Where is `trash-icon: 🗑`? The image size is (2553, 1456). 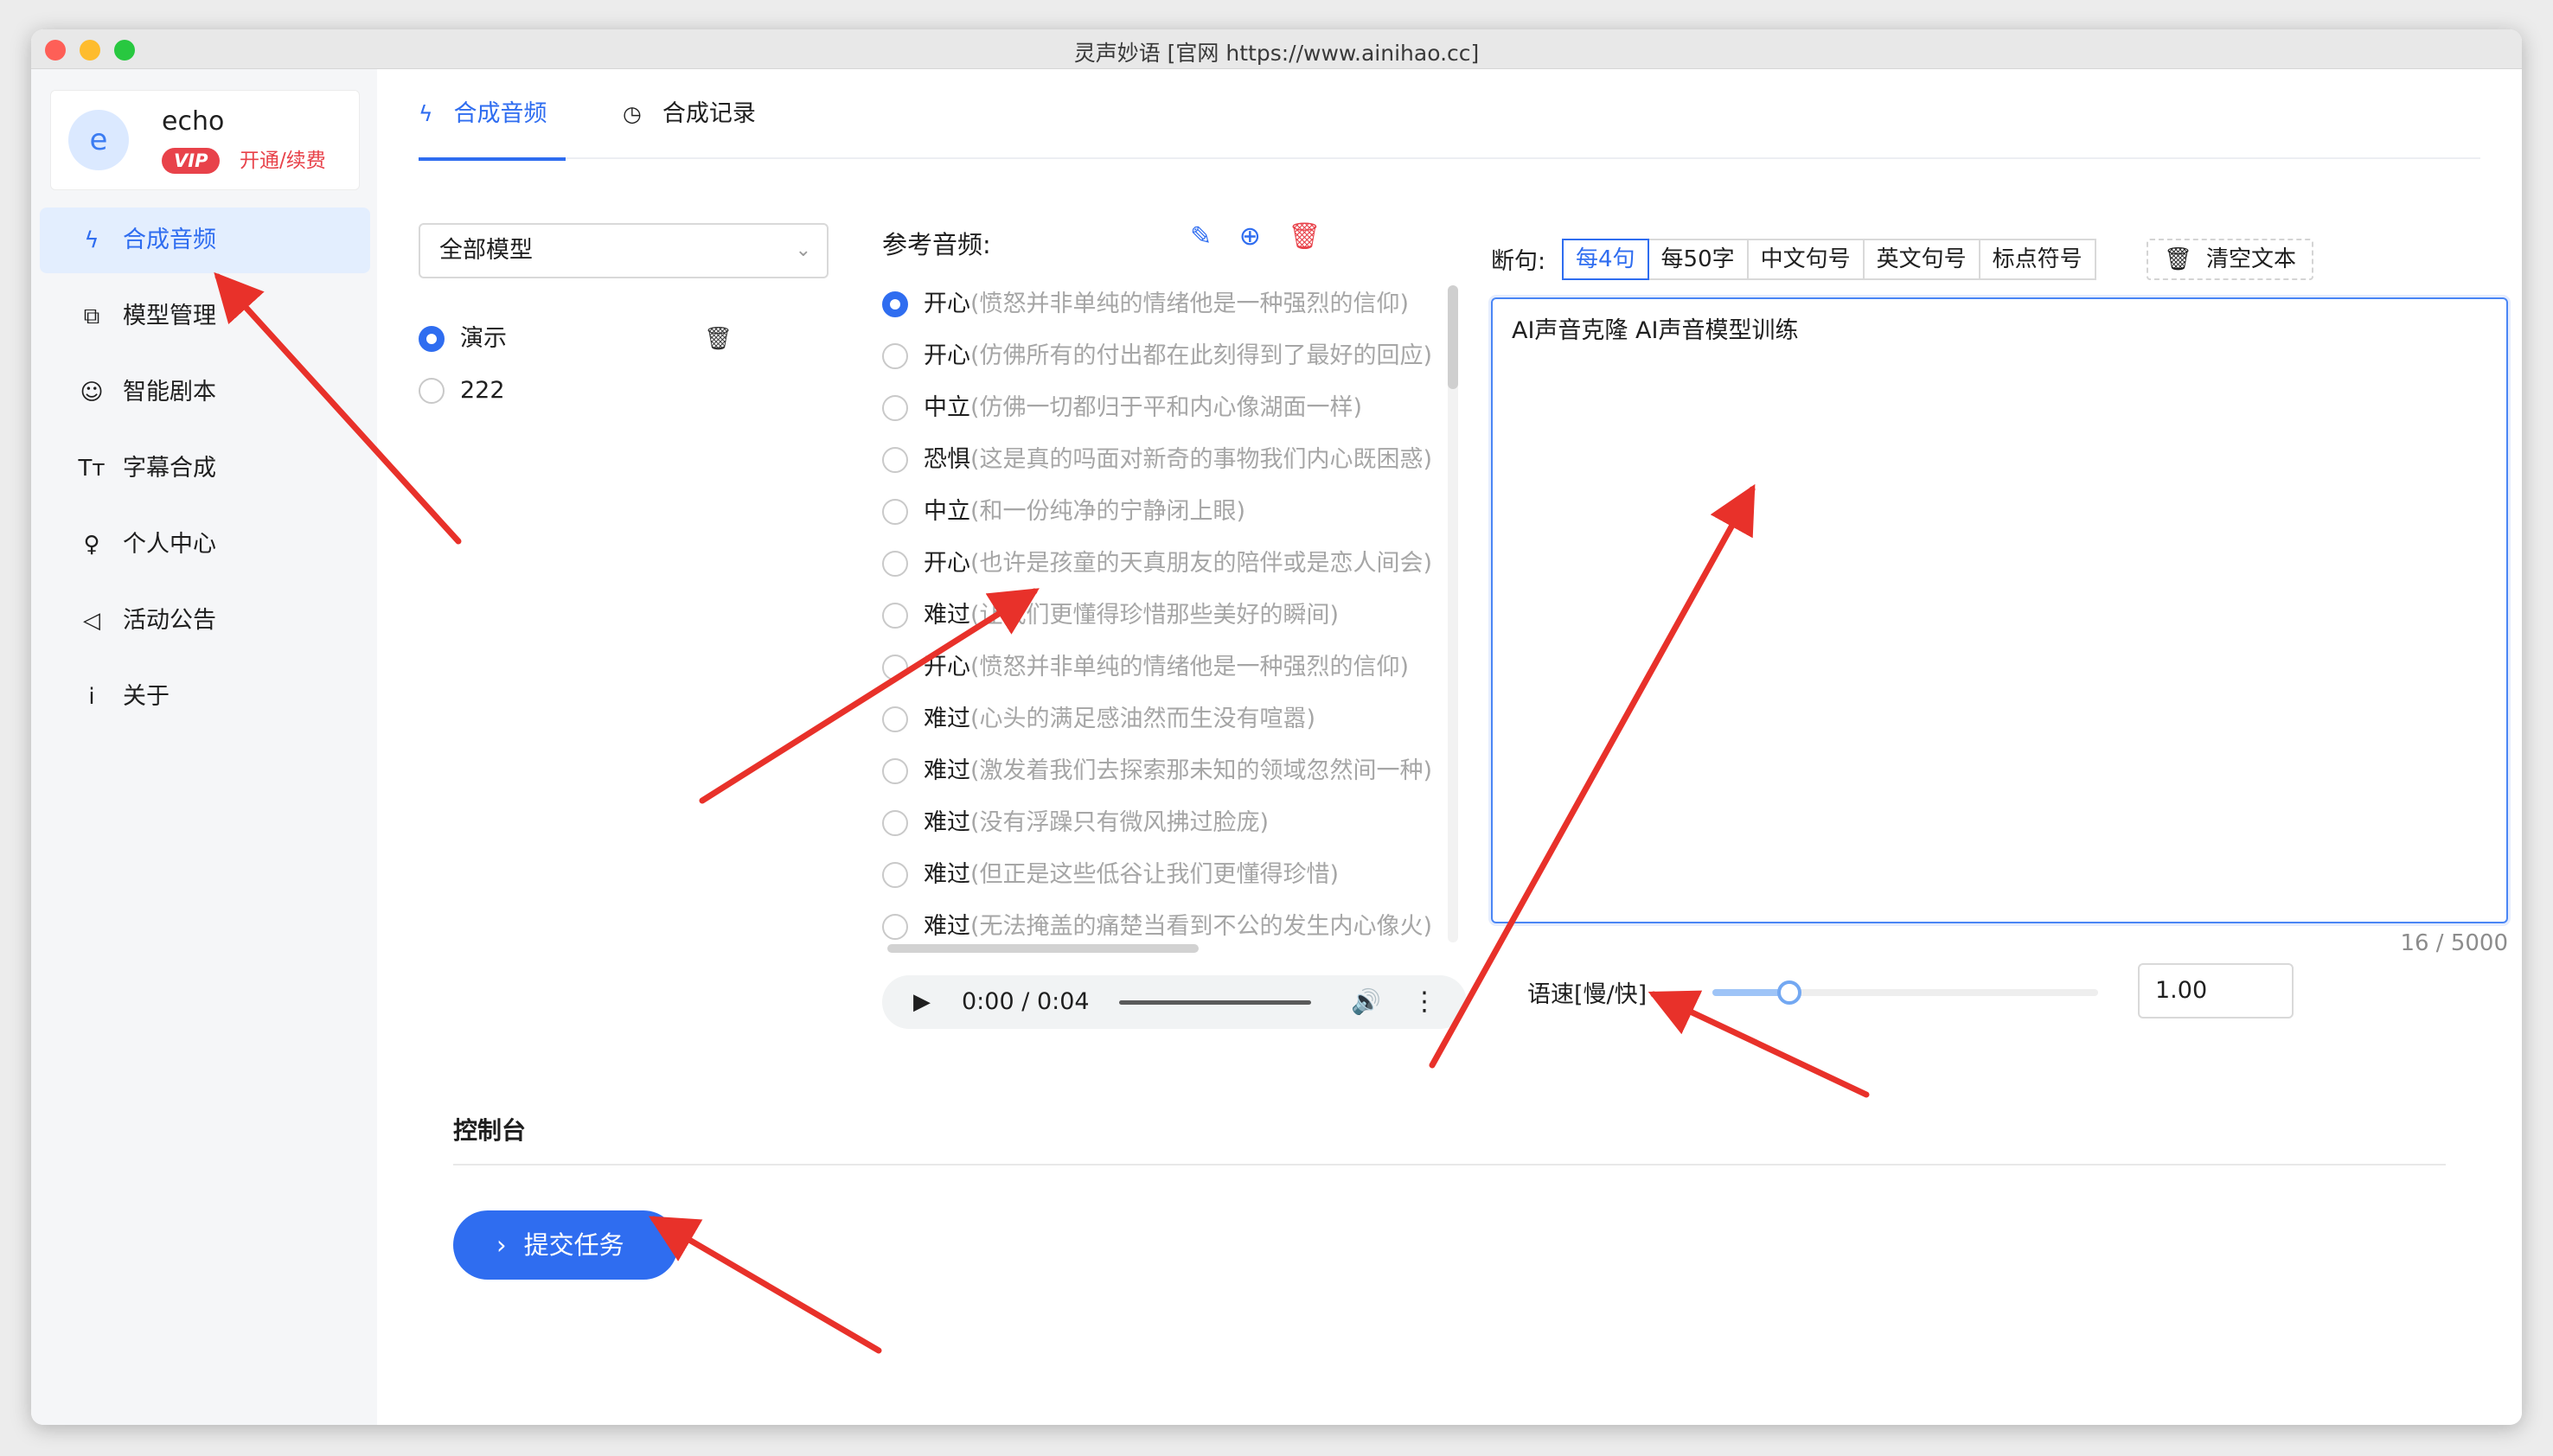 trash-icon: 🗑 is located at coordinates (2178, 259).